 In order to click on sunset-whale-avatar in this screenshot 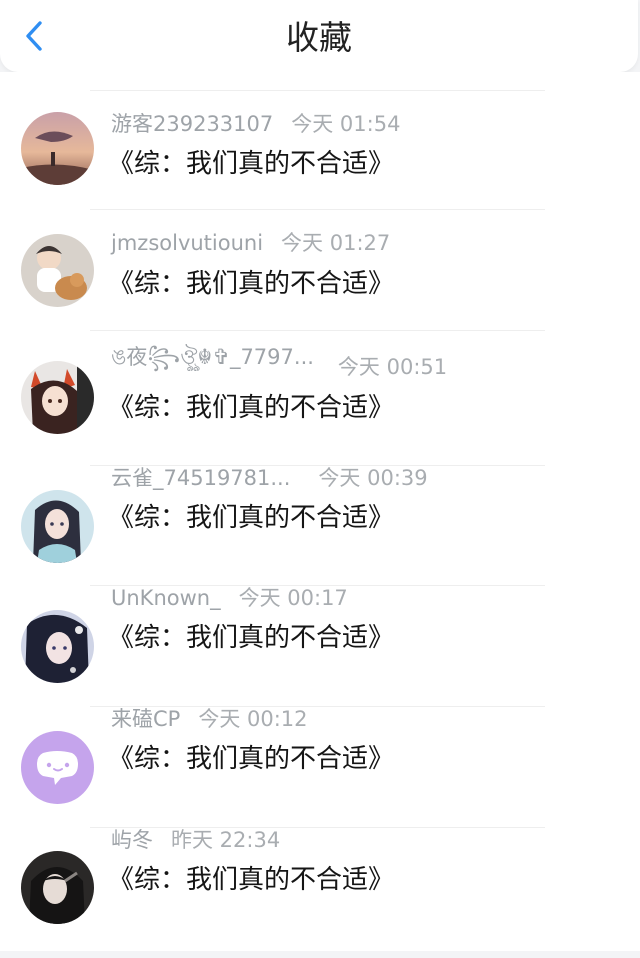, I will do `click(57, 148)`.